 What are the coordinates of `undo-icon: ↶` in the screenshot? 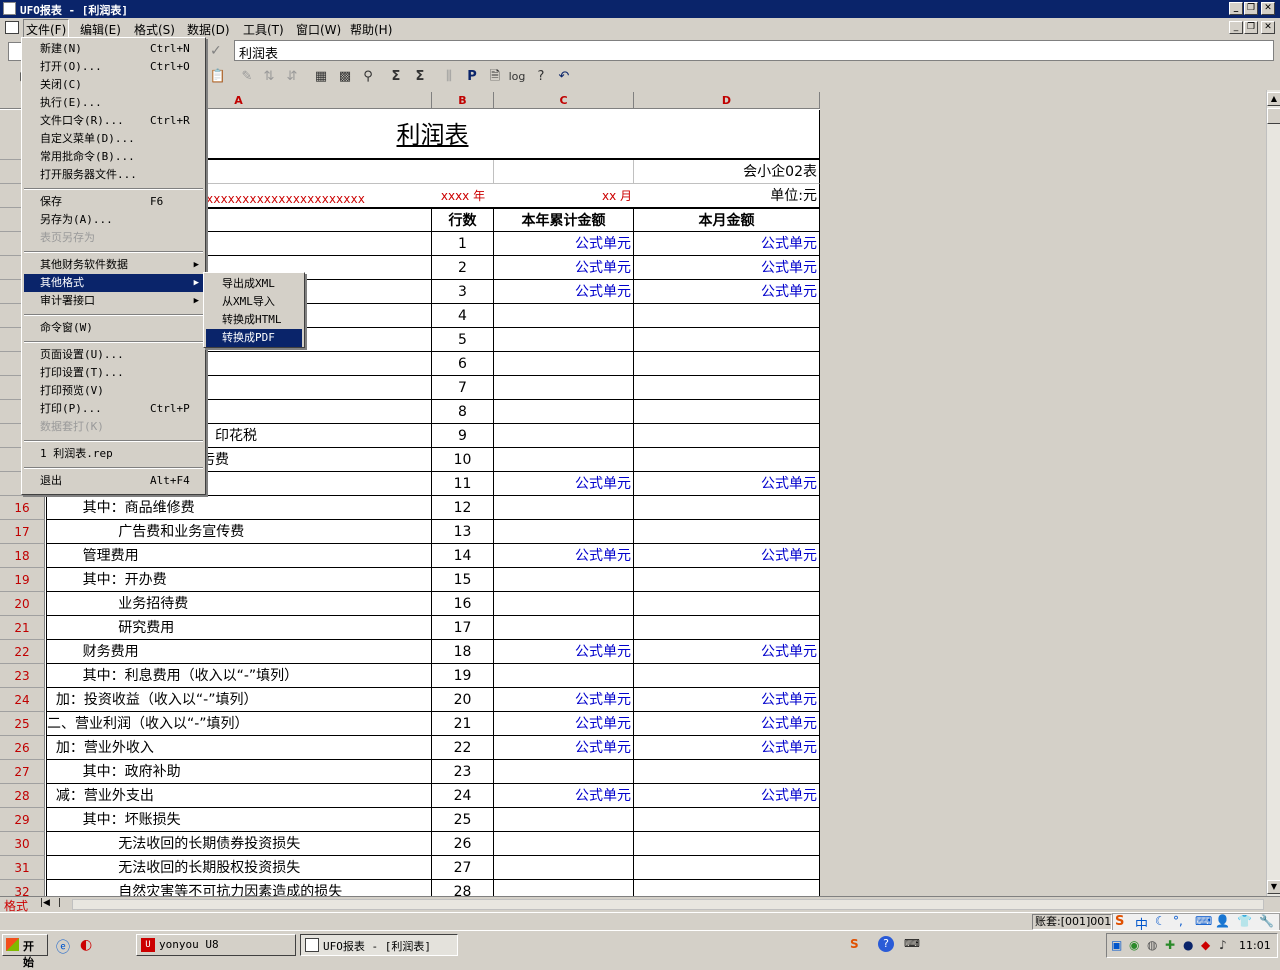 It's located at (564, 77).